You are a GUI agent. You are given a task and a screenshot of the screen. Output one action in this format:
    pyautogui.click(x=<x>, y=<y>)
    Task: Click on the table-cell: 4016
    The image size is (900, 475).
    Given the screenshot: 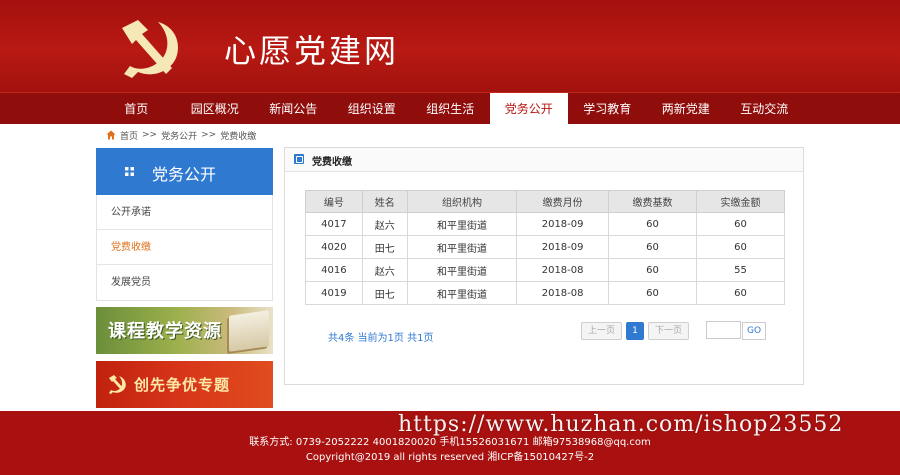 What is the action you would take?
    pyautogui.click(x=334, y=270)
    